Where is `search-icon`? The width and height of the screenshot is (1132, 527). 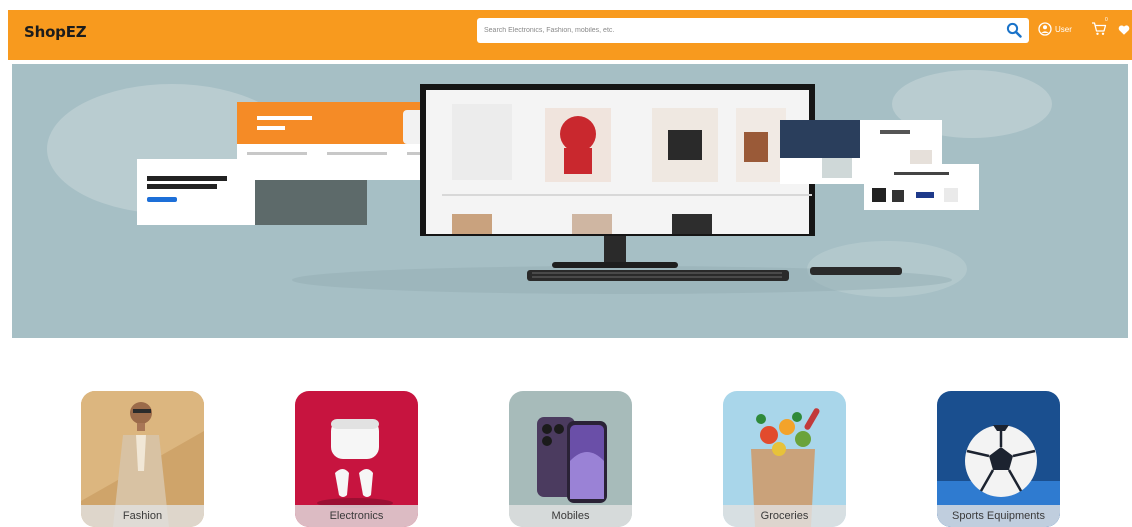
search-icon is located at coordinates (1014, 30).